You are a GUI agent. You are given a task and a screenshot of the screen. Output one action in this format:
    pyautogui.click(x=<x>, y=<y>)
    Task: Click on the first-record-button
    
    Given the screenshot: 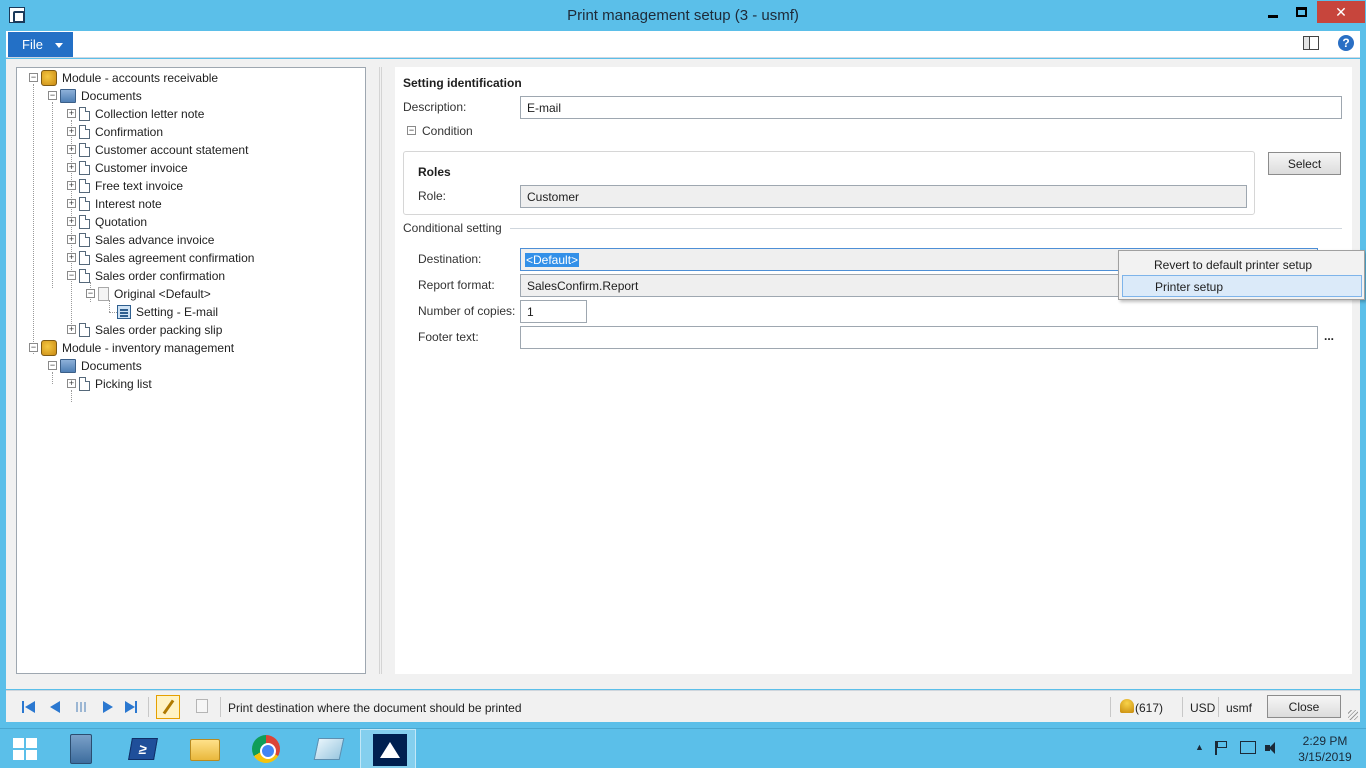 What is the action you would take?
    pyautogui.click(x=30, y=707)
    